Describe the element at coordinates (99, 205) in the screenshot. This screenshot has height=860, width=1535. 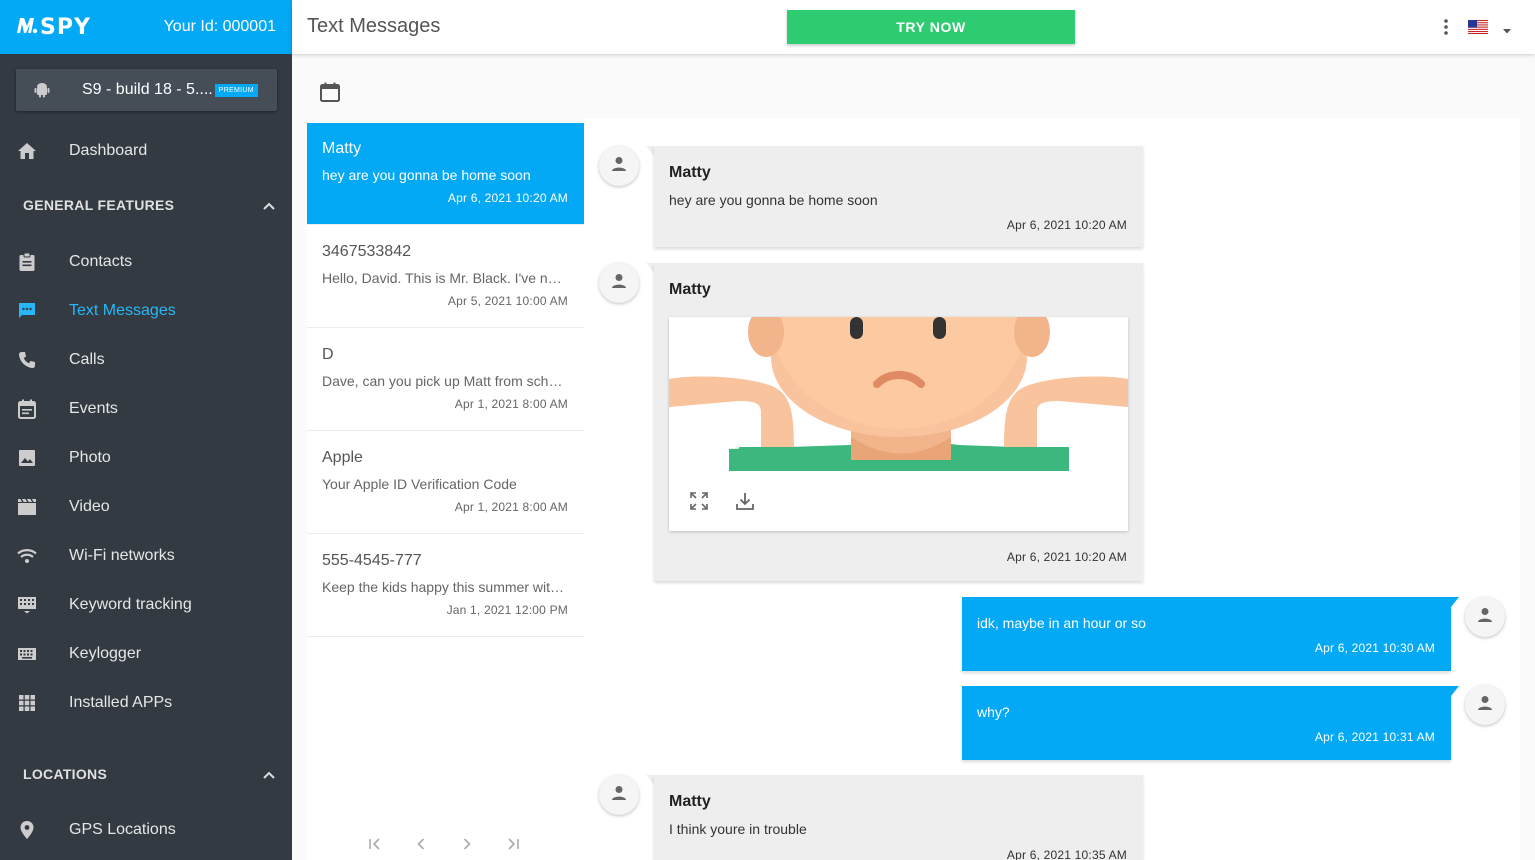
I see `section-title: GENERAL FEATURES` at that location.